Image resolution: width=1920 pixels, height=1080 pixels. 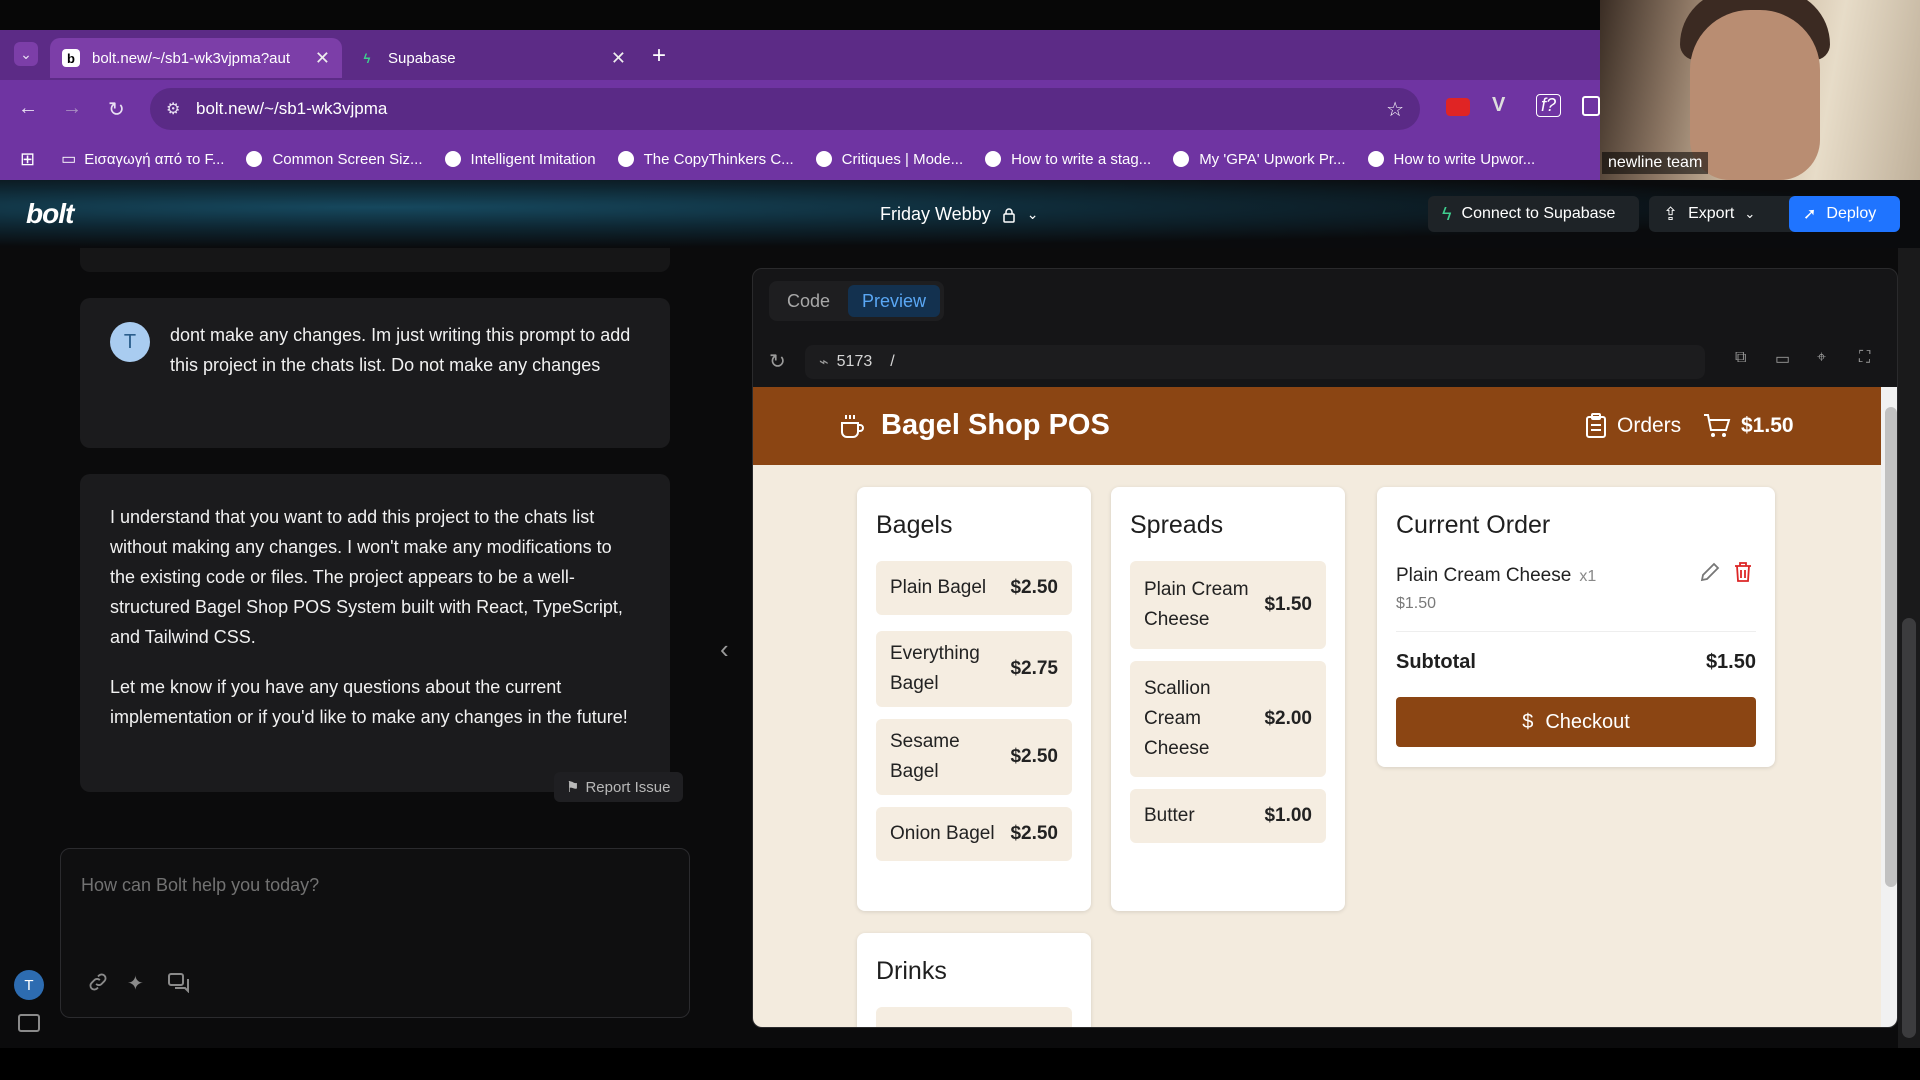 I want to click on category-title: Drinks, so click(x=911, y=971).